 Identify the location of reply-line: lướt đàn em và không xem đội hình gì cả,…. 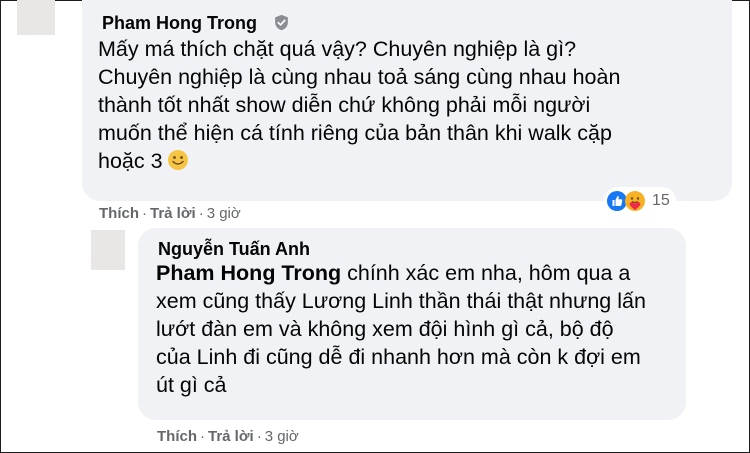
(385, 329).